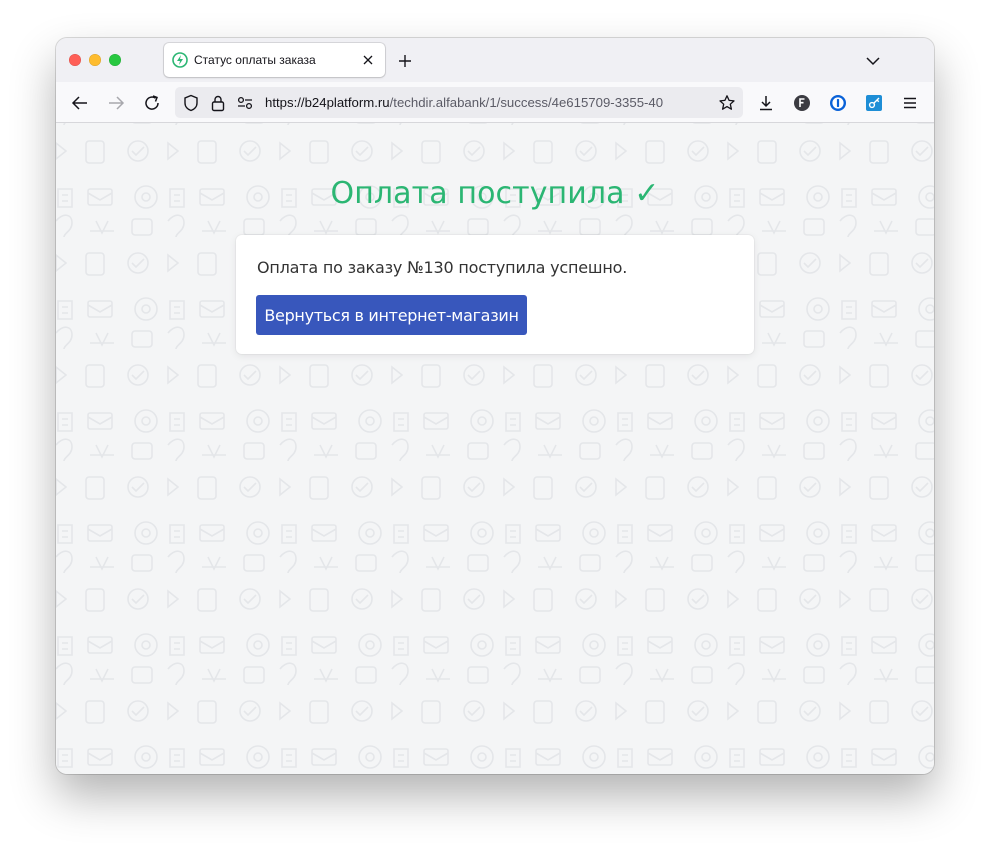 The height and width of the screenshot is (849, 990). I want to click on password-manager-icon, so click(838, 103).